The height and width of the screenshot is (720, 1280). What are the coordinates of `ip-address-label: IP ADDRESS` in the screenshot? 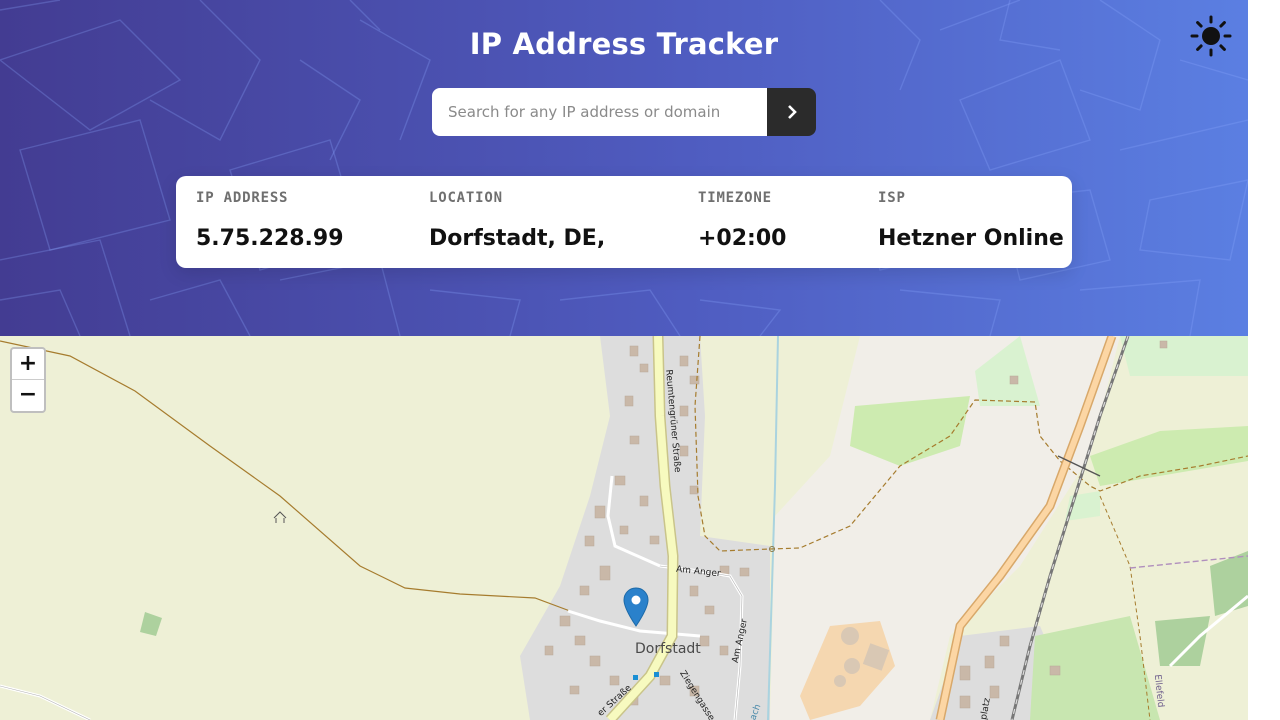 It's located at (242, 198).